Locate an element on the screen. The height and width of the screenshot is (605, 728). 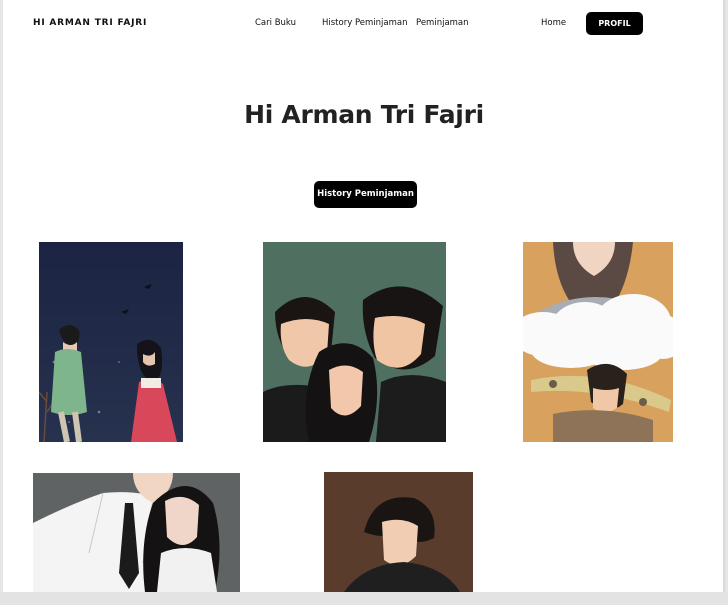
book-cover-2-image is located at coordinates (354, 342).